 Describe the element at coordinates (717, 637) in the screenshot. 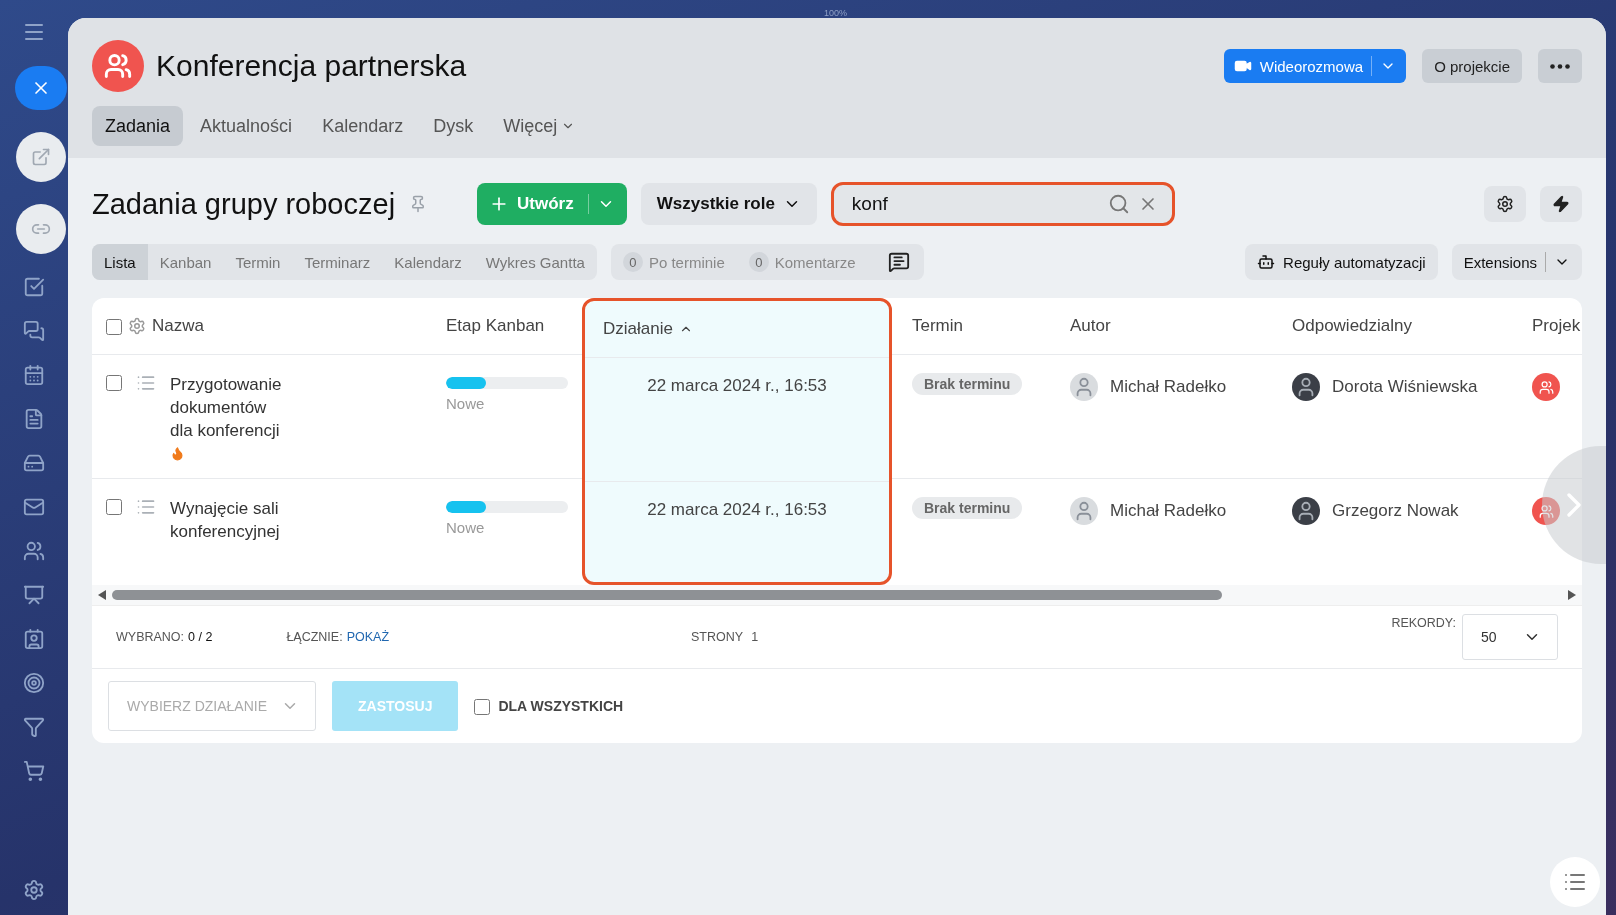

I see `pages-label: STRONY` at that location.